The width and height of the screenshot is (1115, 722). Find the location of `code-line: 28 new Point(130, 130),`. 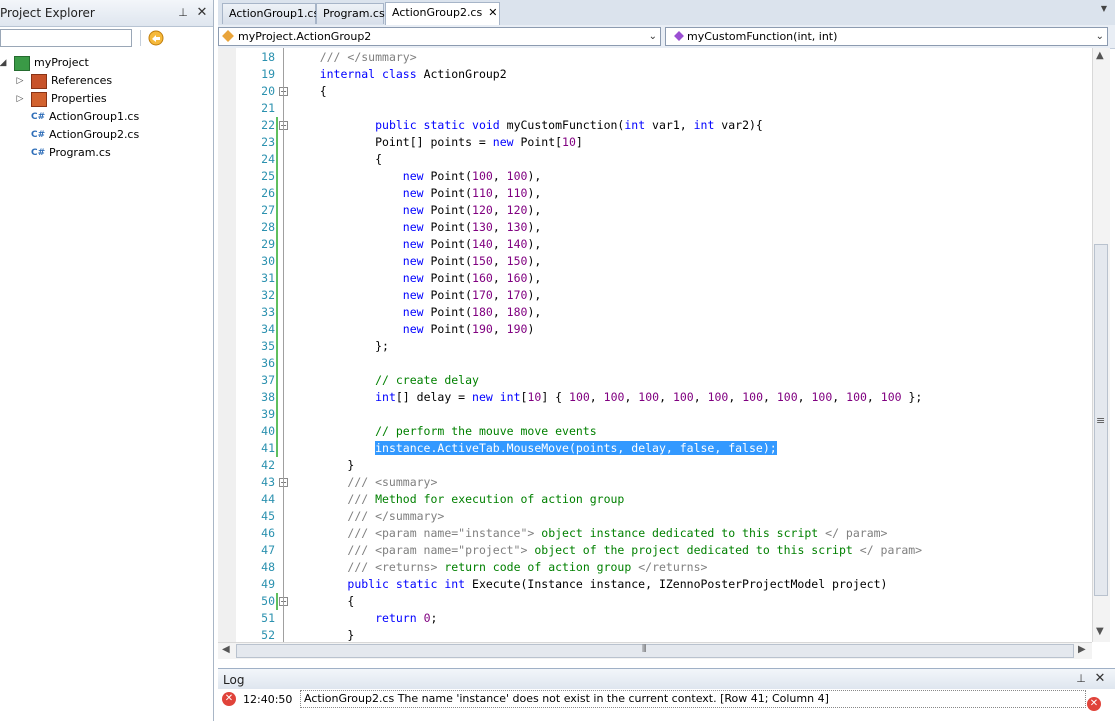

code-line: 28 new Point(130, 130), is located at coordinates (655, 227).